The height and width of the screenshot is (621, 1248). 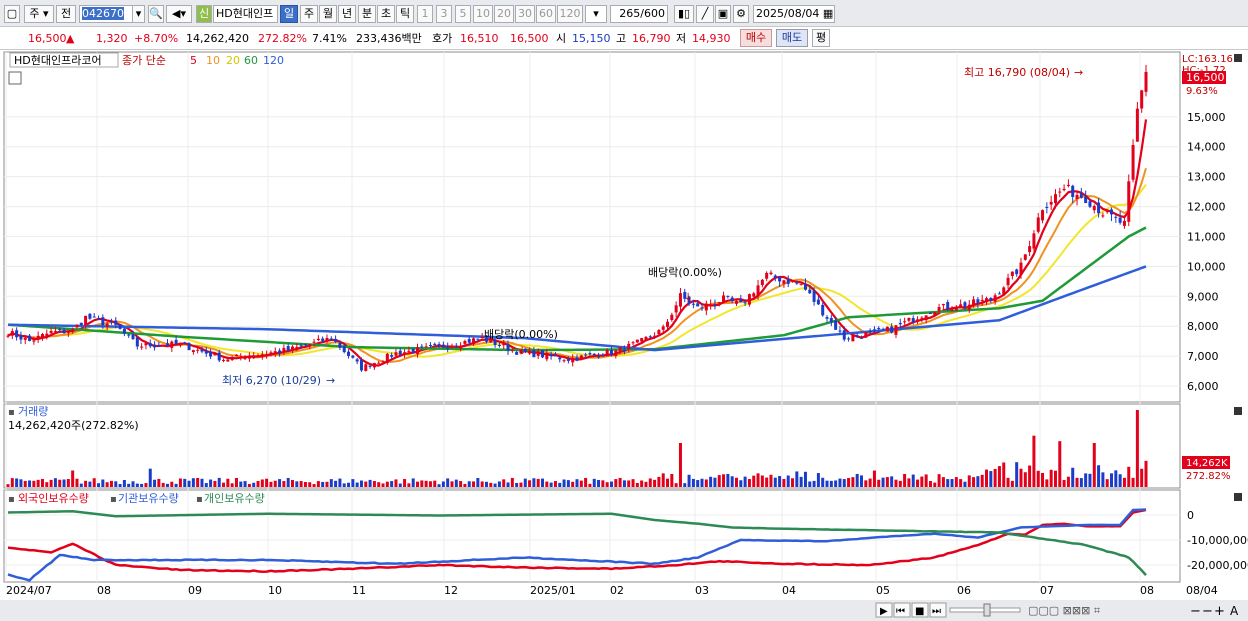 What do you see at coordinates (1238, 411) in the screenshot?
I see `volume-close-icon` at bounding box center [1238, 411].